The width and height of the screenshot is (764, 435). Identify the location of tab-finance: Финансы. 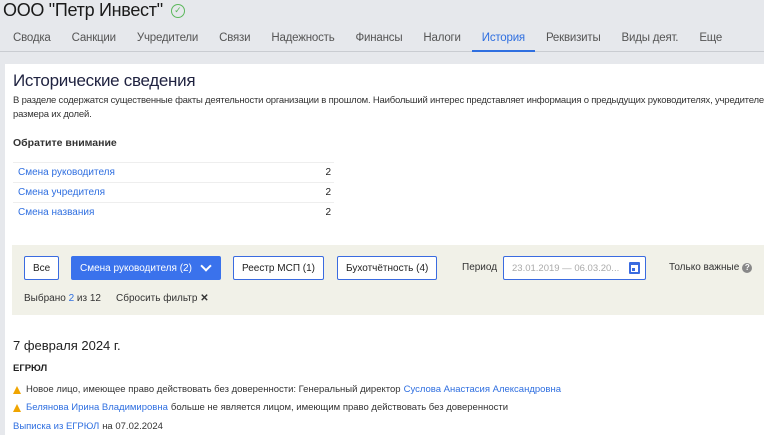
(379, 39).